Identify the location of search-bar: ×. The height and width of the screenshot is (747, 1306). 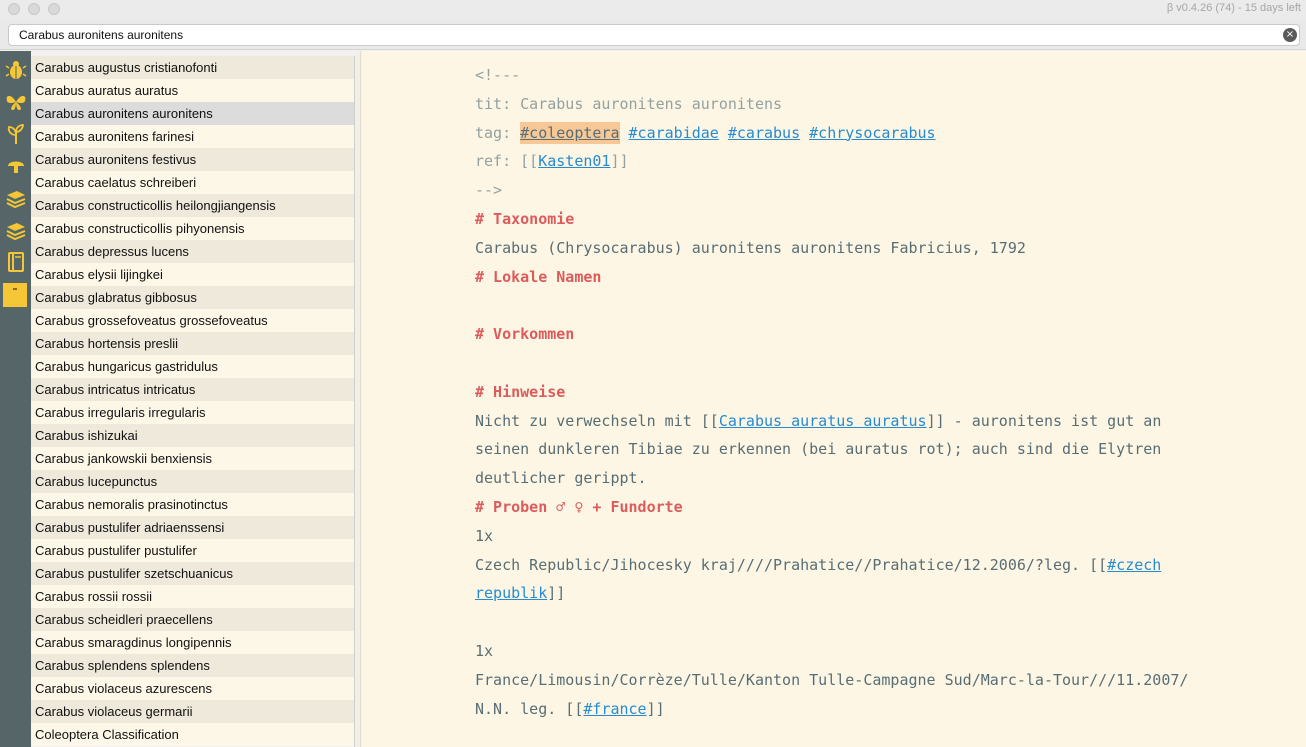
(653, 35).